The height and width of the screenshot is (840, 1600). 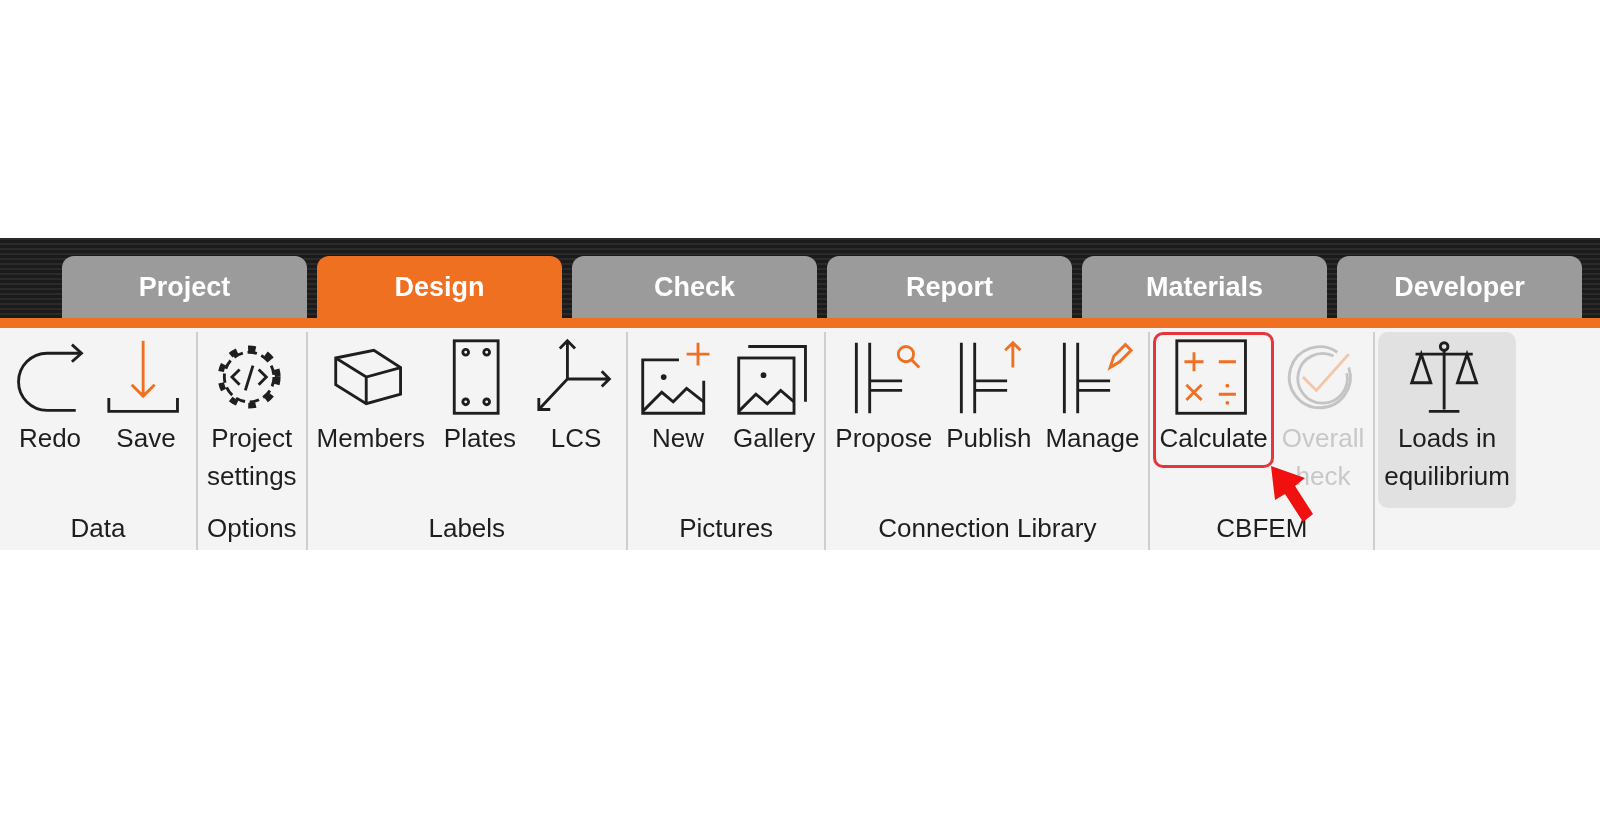 I want to click on ribbon-button: Gallery, so click(x=774, y=400).